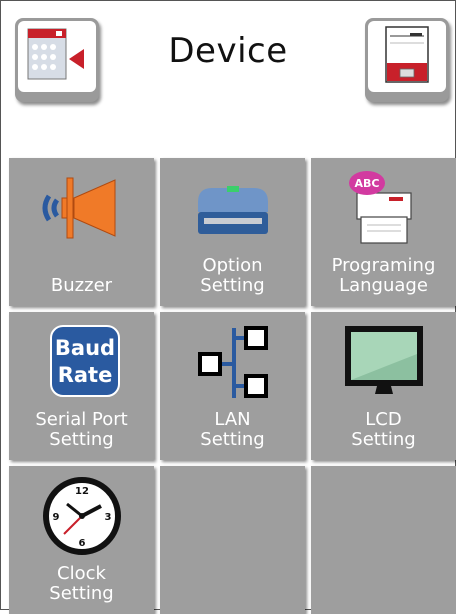 This screenshot has height=614, width=456. I want to click on svg-text: 9, so click(55, 517).